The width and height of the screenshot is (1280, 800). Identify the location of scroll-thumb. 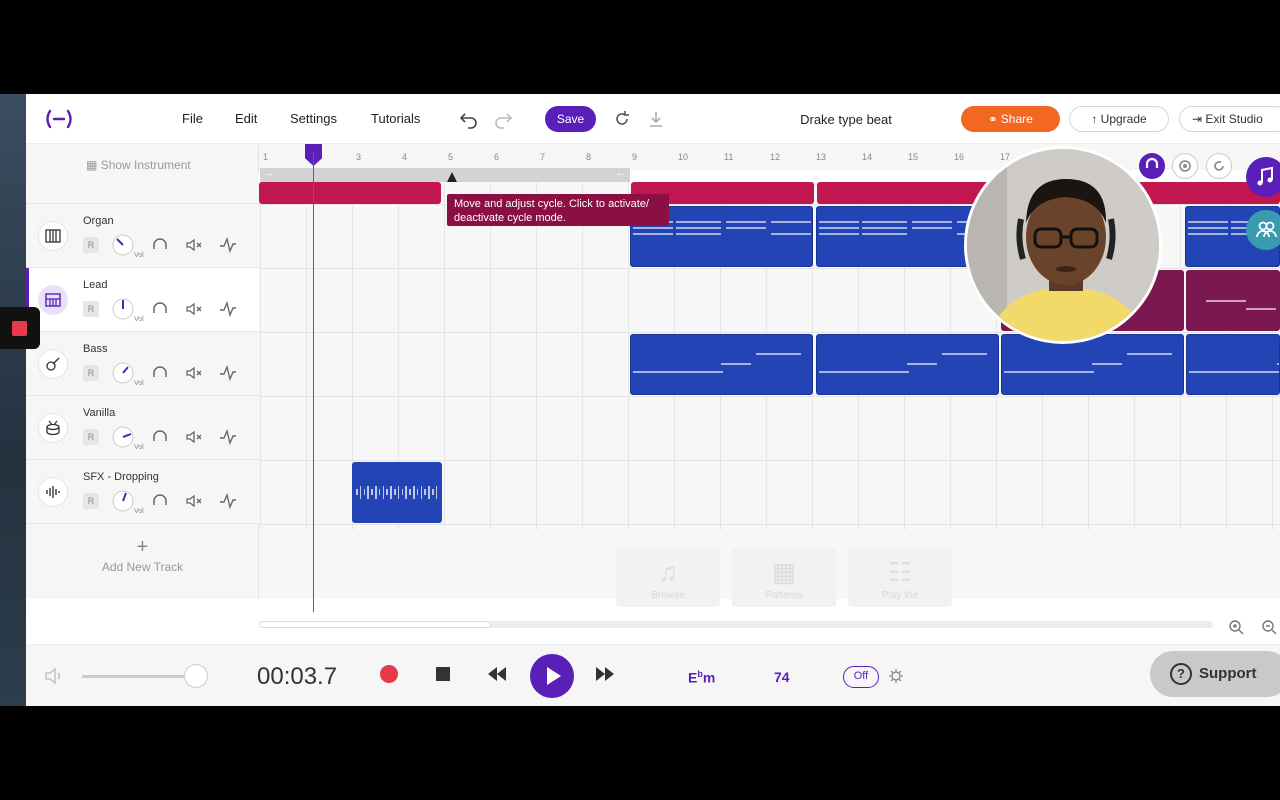
(375, 624).